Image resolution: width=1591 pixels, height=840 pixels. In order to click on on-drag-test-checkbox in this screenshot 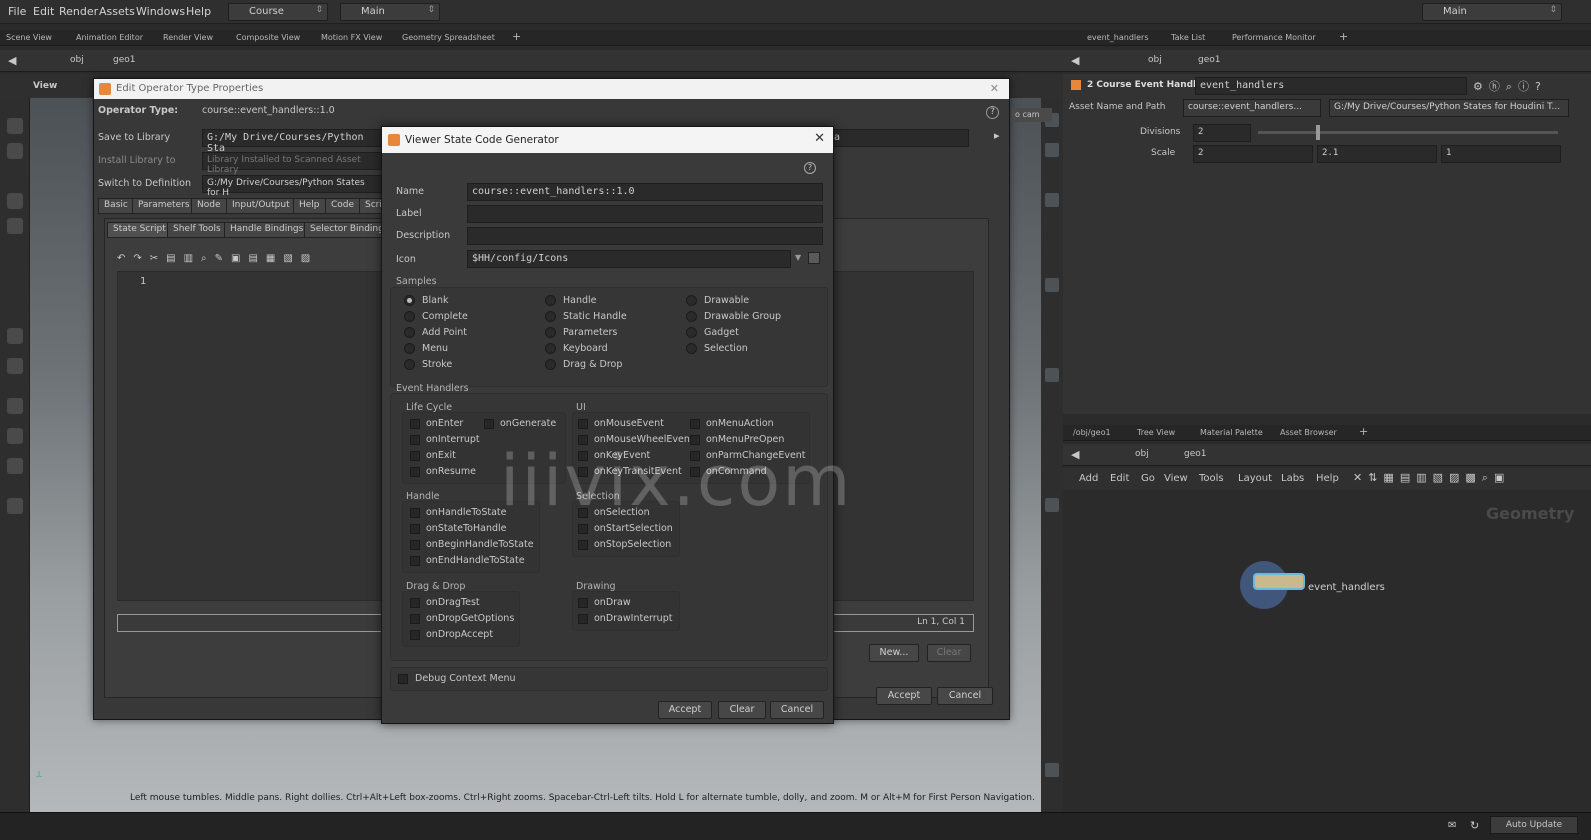, I will do `click(415, 603)`.